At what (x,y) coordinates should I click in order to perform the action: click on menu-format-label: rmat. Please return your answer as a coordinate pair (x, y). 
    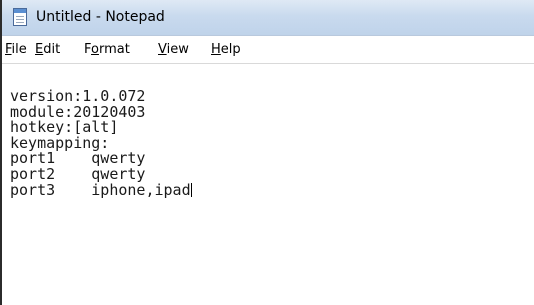
    Looking at the image, I should click on (114, 49).